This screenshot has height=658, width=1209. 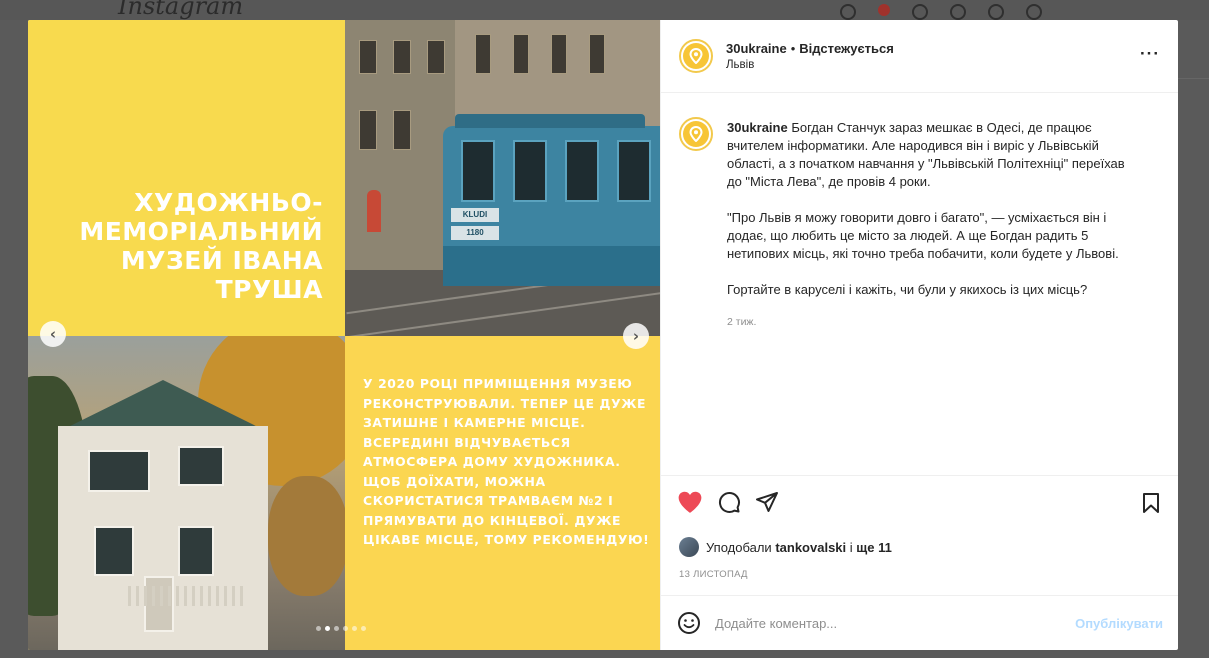 I want to click on comment-button, so click(x=729, y=502).